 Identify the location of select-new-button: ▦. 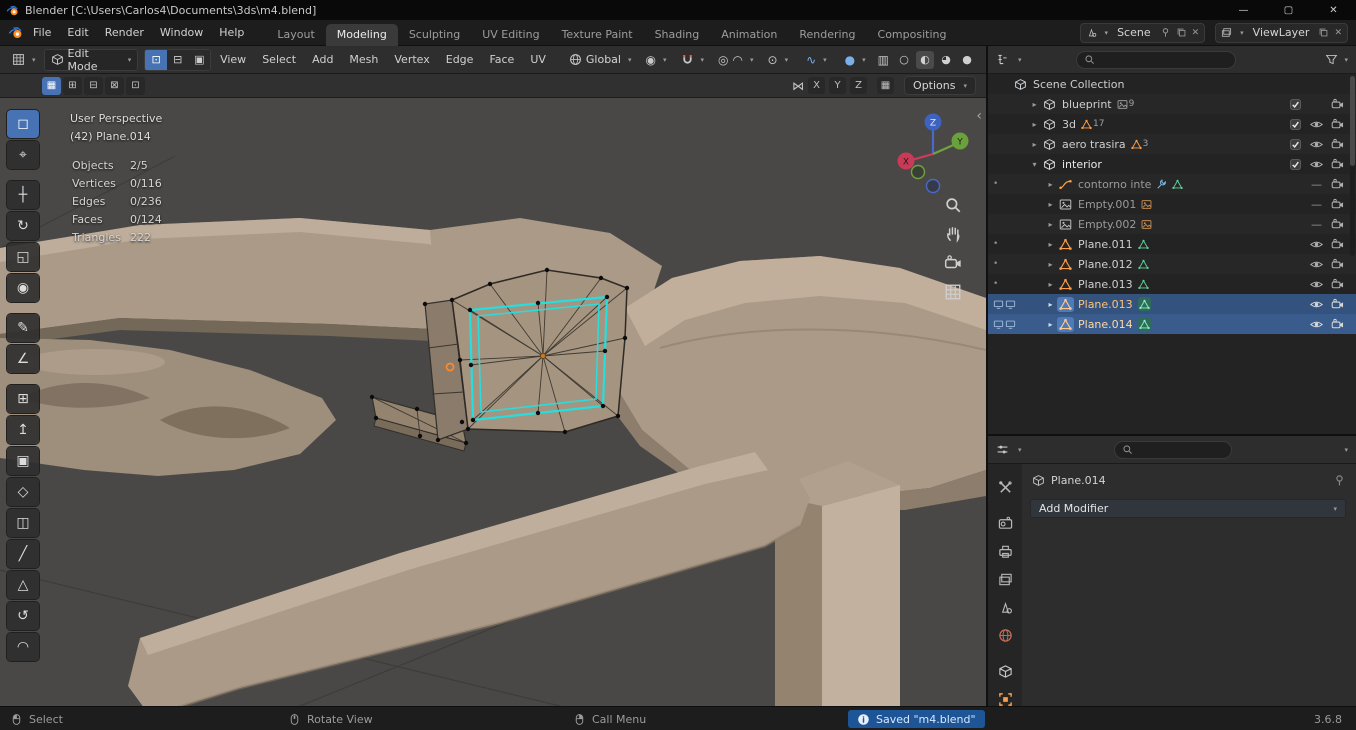
(51, 85).